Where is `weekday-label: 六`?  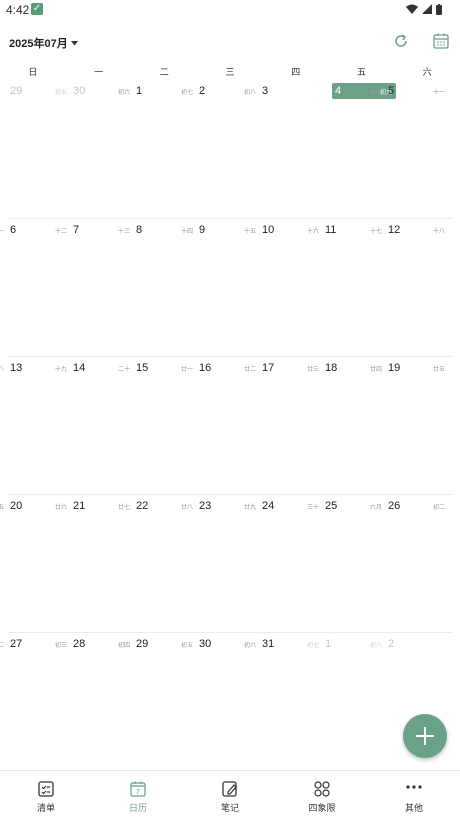 weekday-label: 六 is located at coordinates (427, 72).